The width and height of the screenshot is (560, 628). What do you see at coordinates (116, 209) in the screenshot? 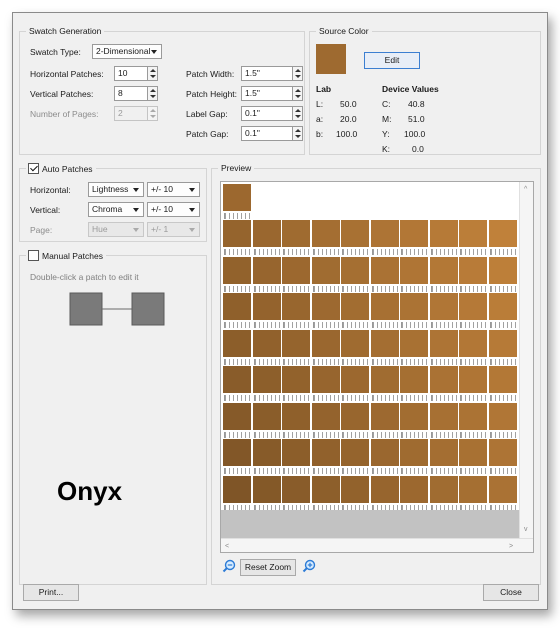
I see `auto-vertical-attr-select: Chroma` at bounding box center [116, 209].